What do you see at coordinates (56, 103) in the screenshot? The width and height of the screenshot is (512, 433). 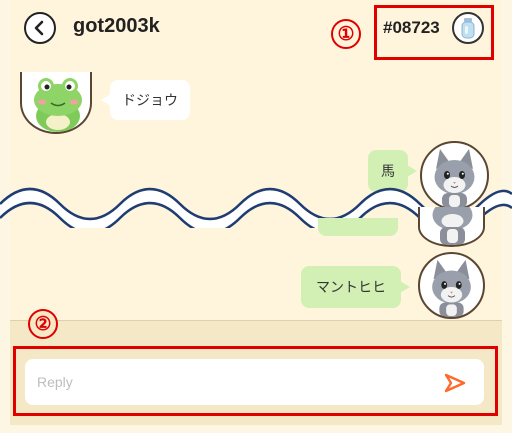 I see `frog-avatar-icon` at bounding box center [56, 103].